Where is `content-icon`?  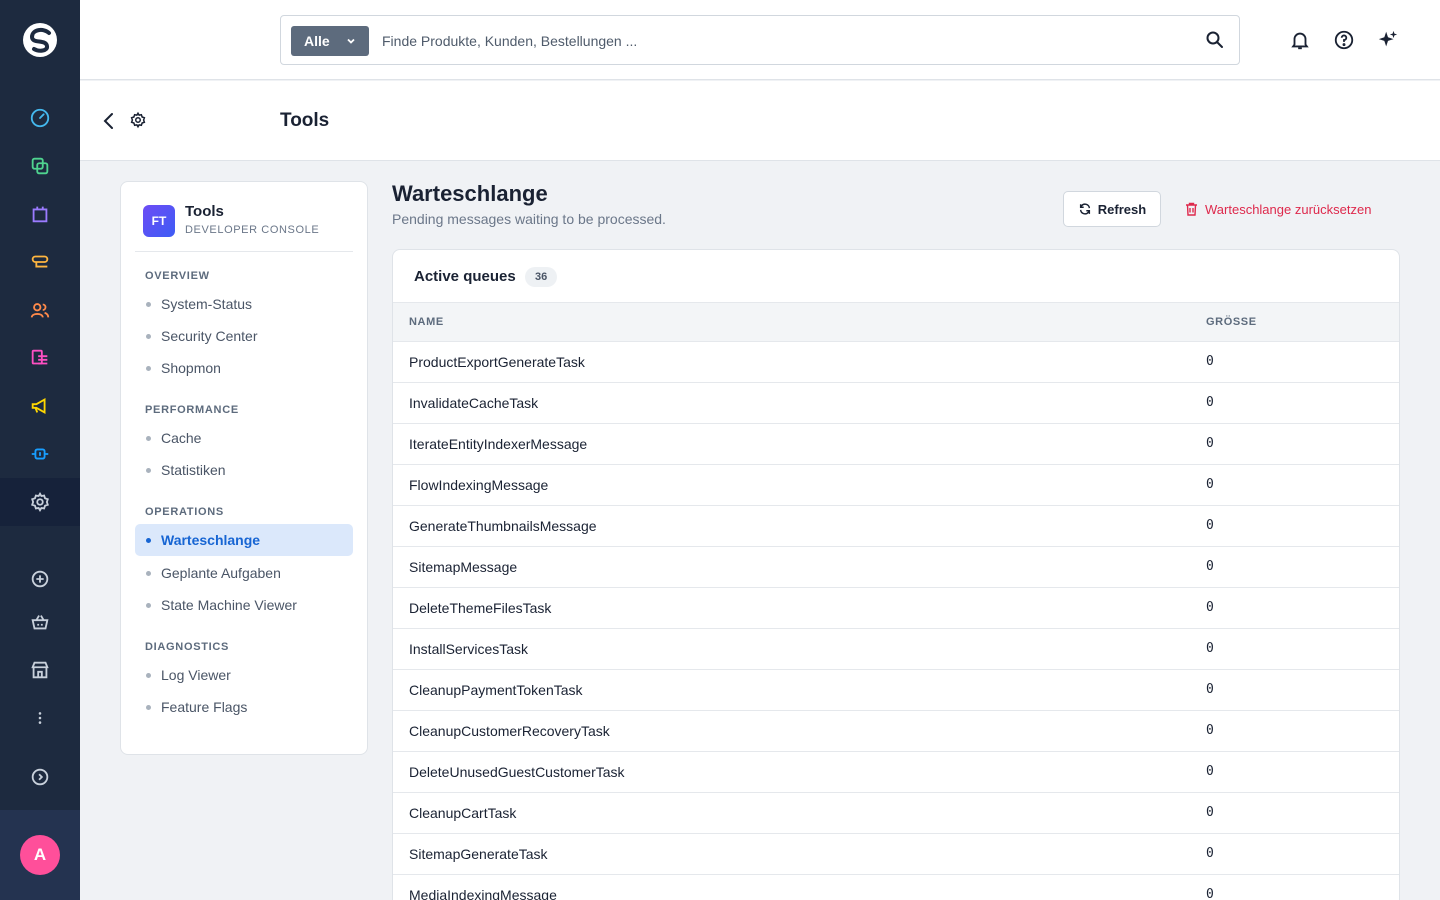
content-icon is located at coordinates (39, 357).